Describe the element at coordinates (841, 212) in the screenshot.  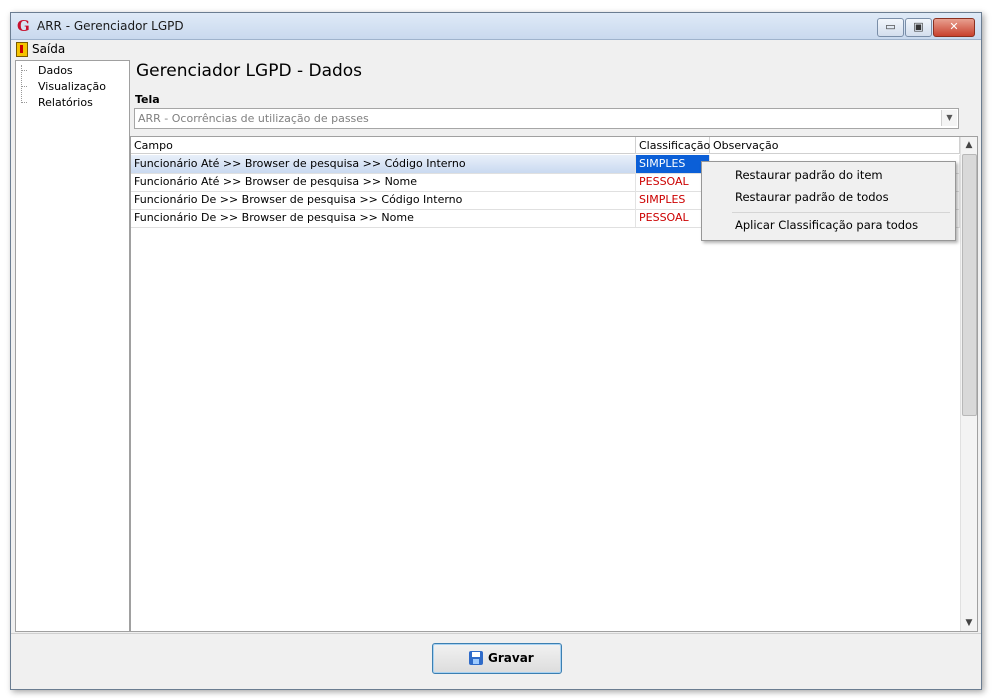
I see `menu-separator` at that location.